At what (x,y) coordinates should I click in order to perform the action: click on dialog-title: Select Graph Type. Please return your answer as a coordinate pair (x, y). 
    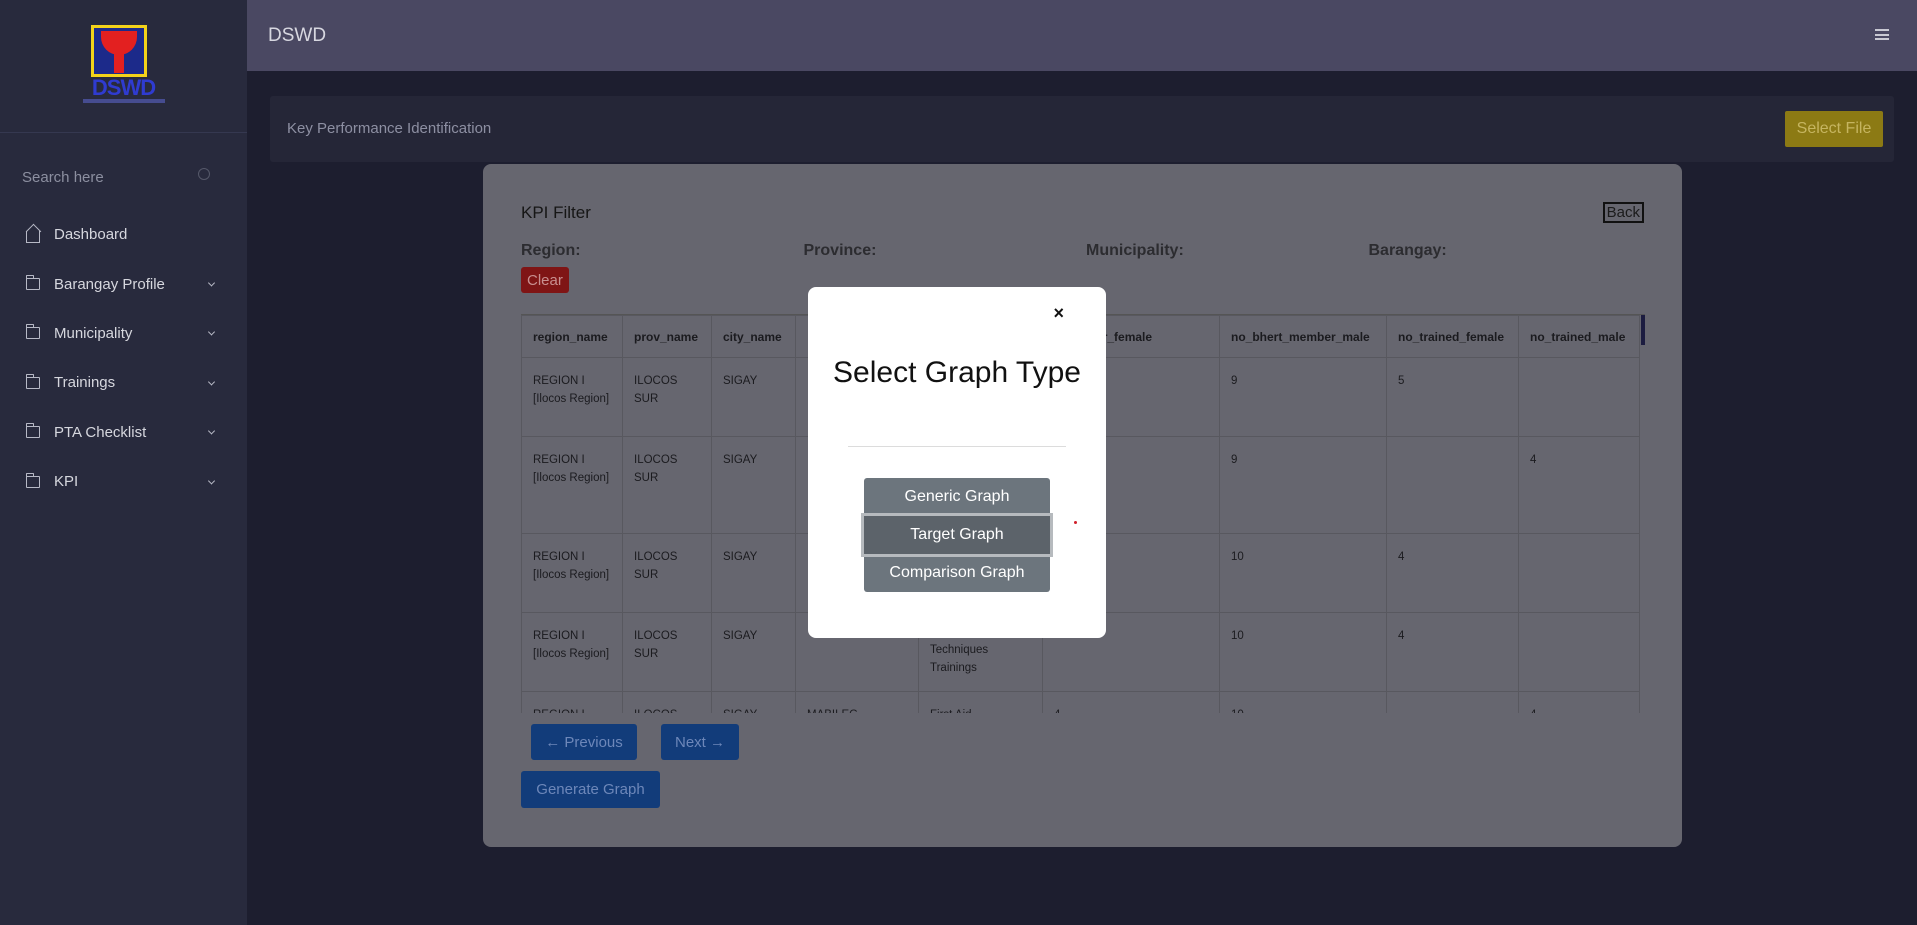
    Looking at the image, I should click on (957, 372).